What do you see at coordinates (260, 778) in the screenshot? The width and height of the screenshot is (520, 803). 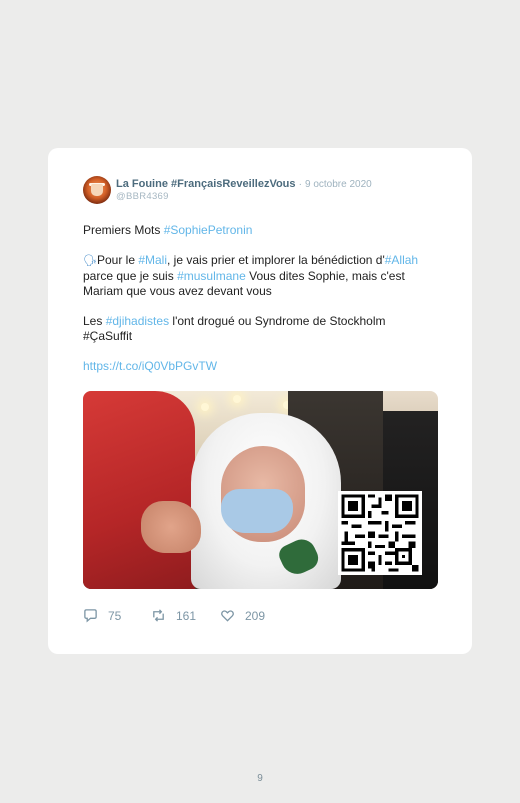 I see `page-number: 9` at bounding box center [260, 778].